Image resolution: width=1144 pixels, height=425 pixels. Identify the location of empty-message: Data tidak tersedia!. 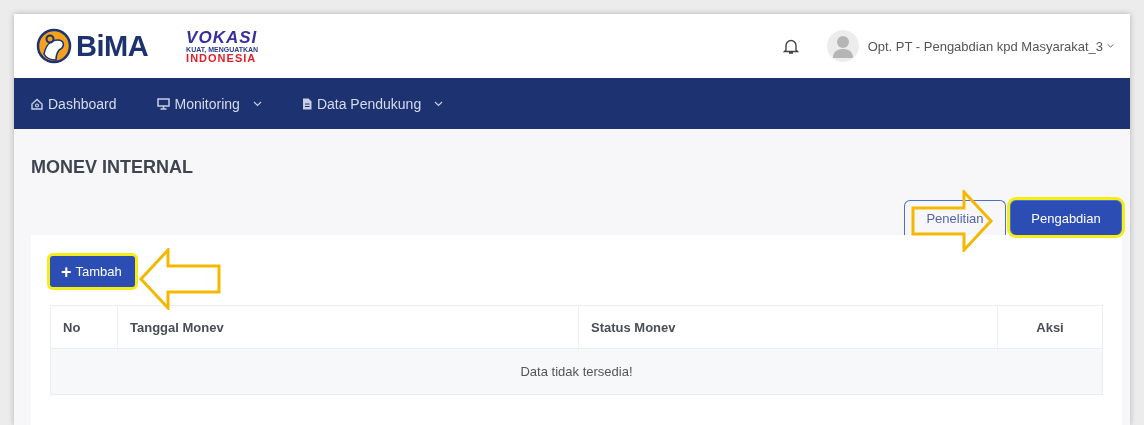
(576, 371).